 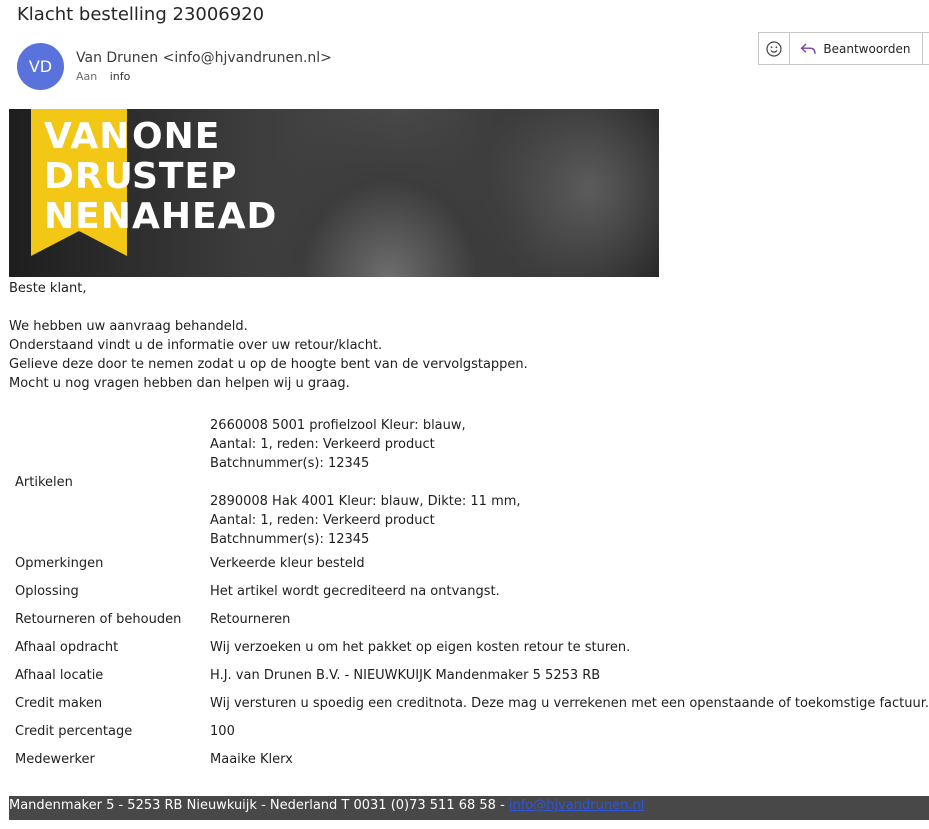 I want to click on email-subject: Klacht bestelling 23006920, so click(x=141, y=14).